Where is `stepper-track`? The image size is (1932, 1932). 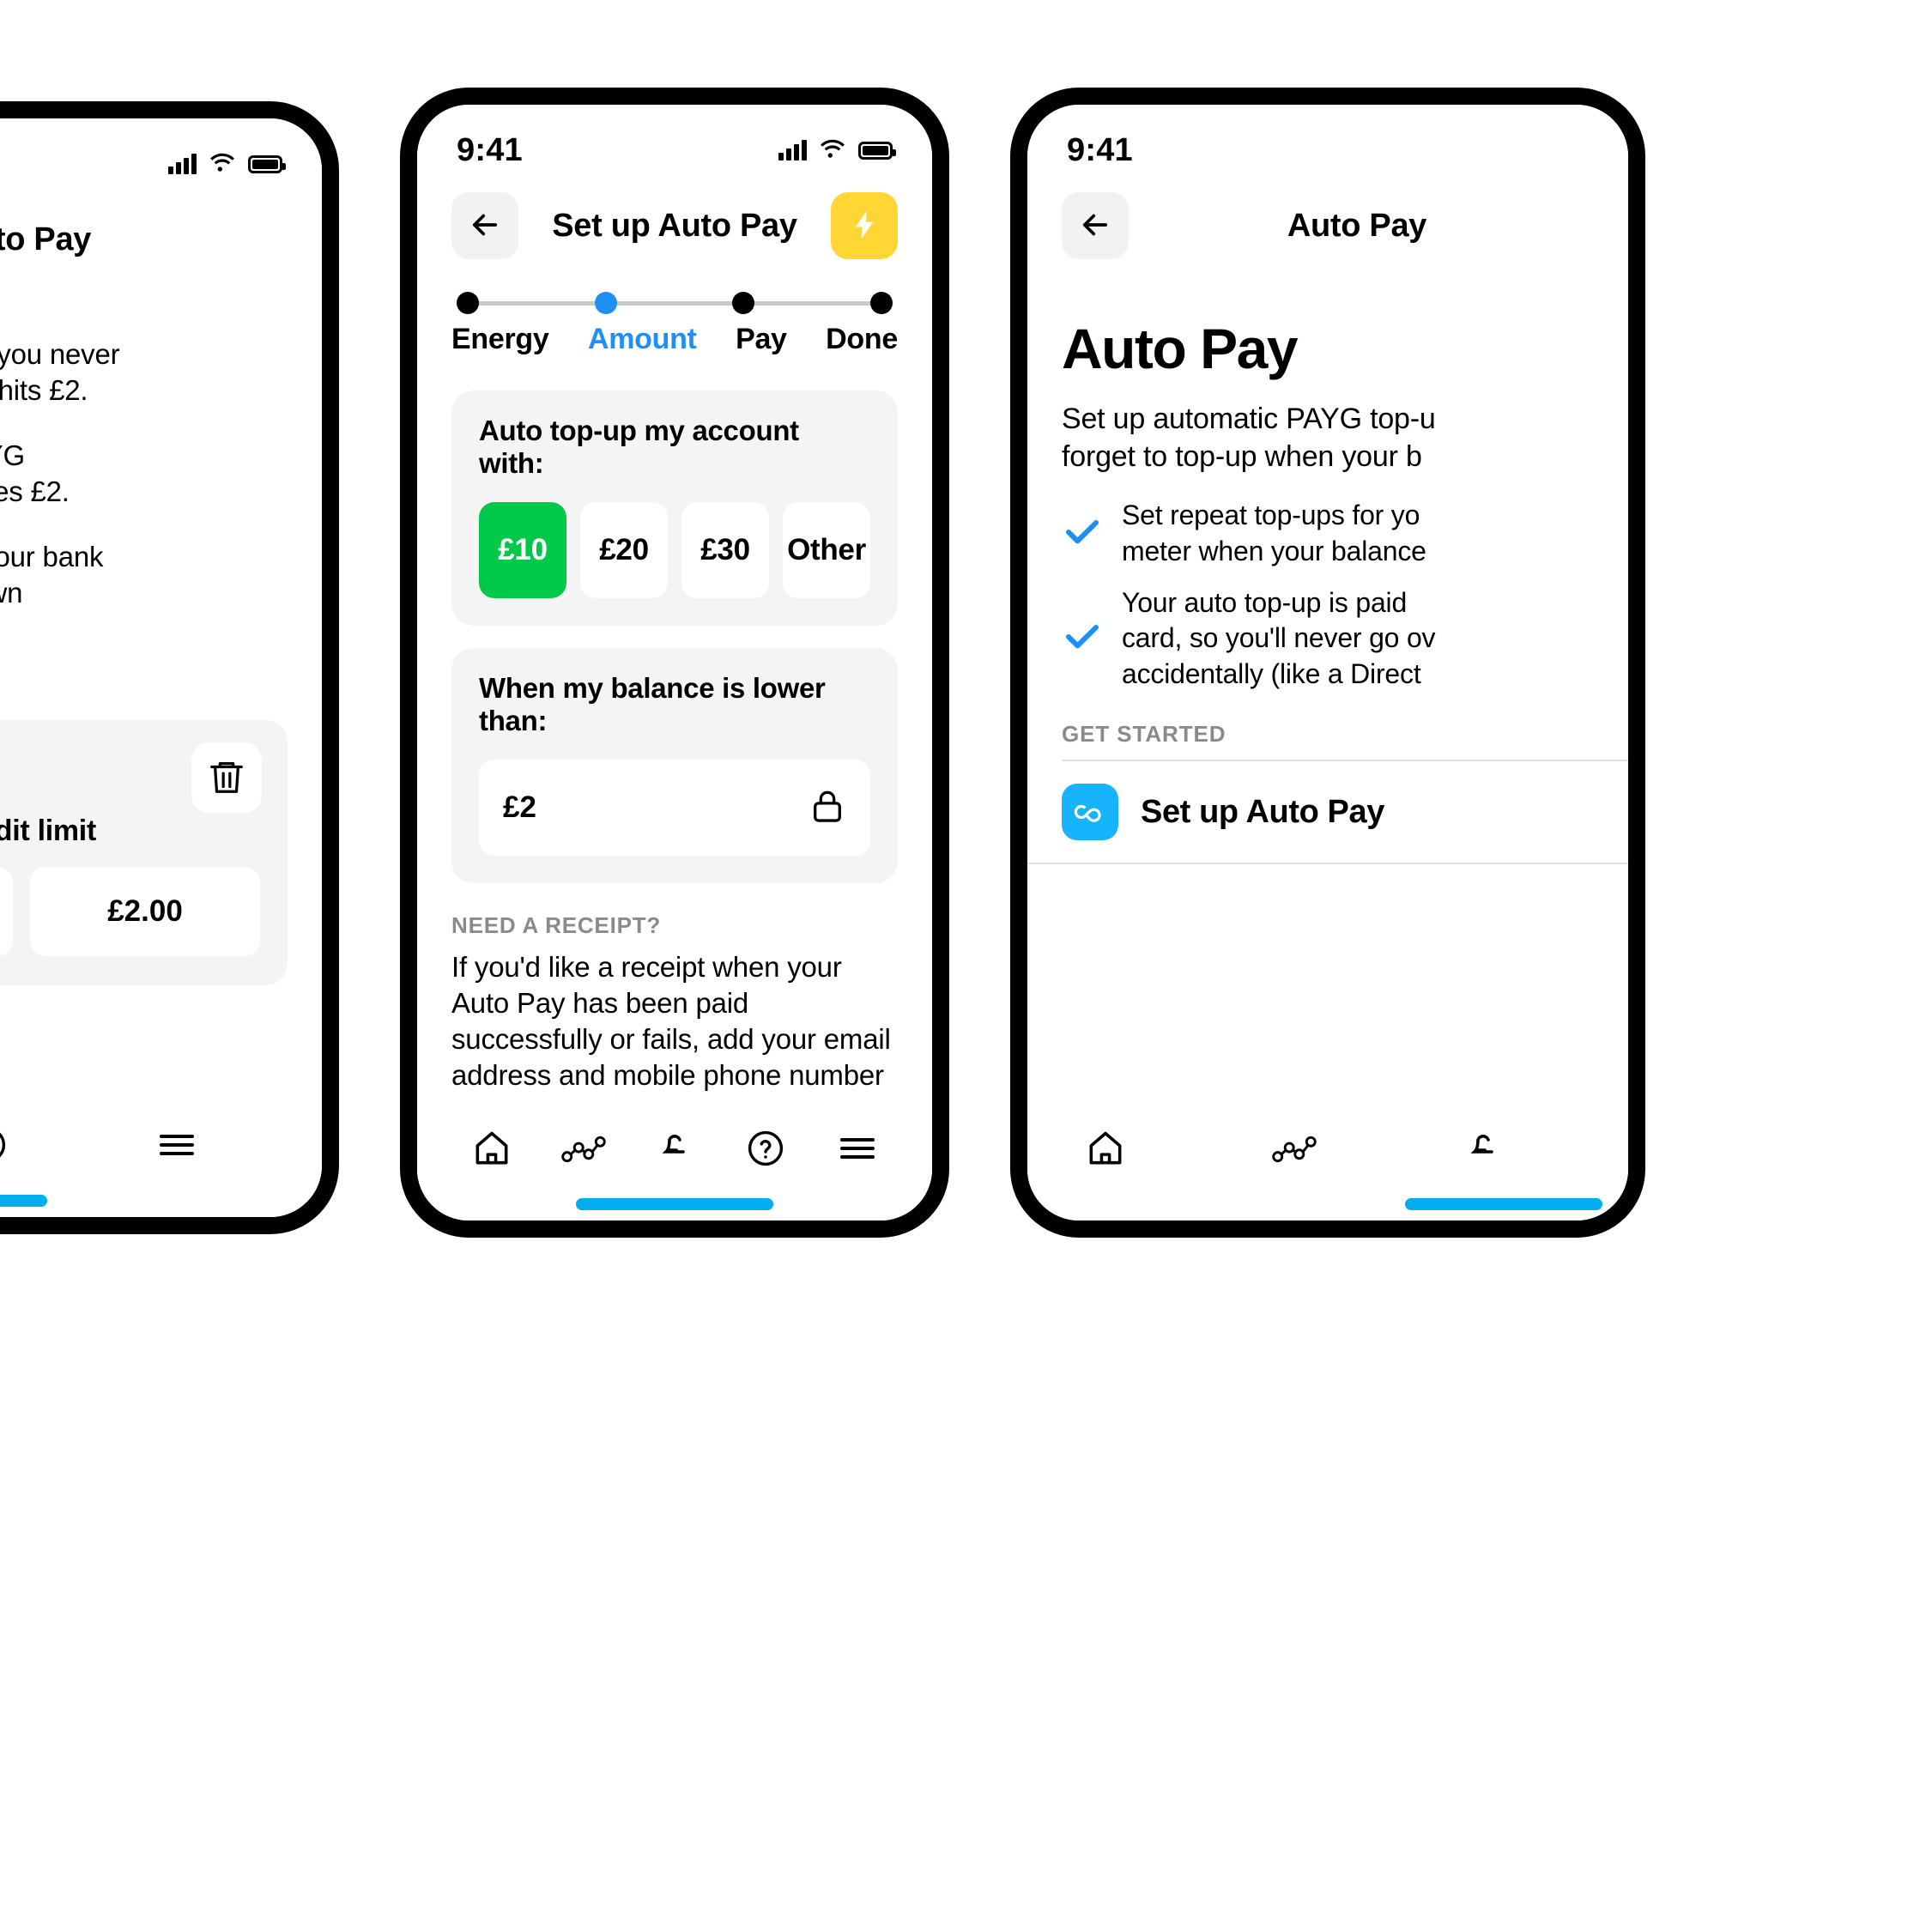 stepper-track is located at coordinates (674, 303).